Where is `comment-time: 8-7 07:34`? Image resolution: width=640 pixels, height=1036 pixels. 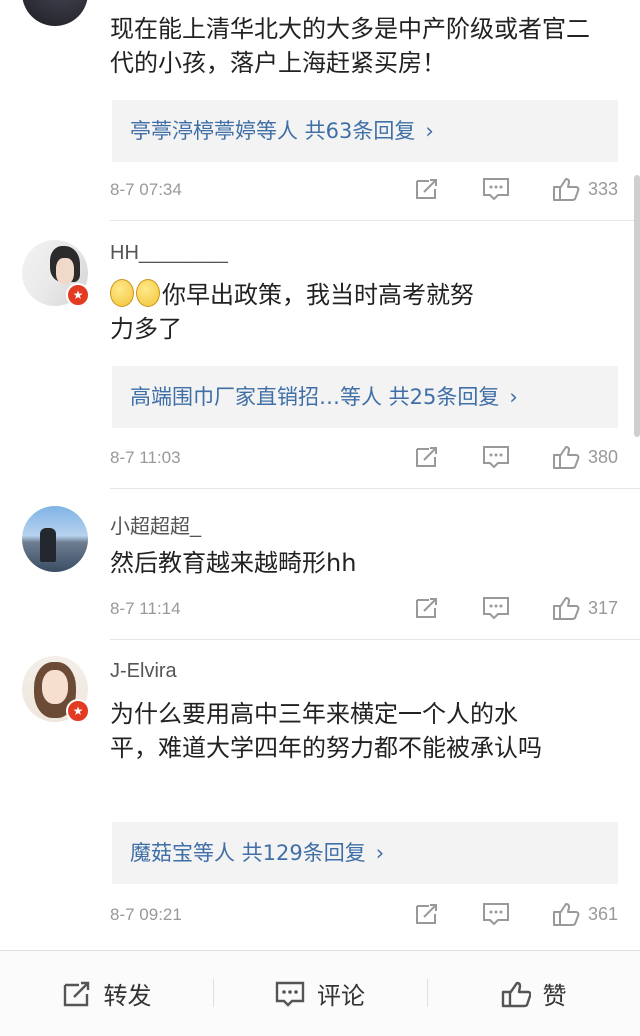 comment-time: 8-7 07:34 is located at coordinates (146, 189).